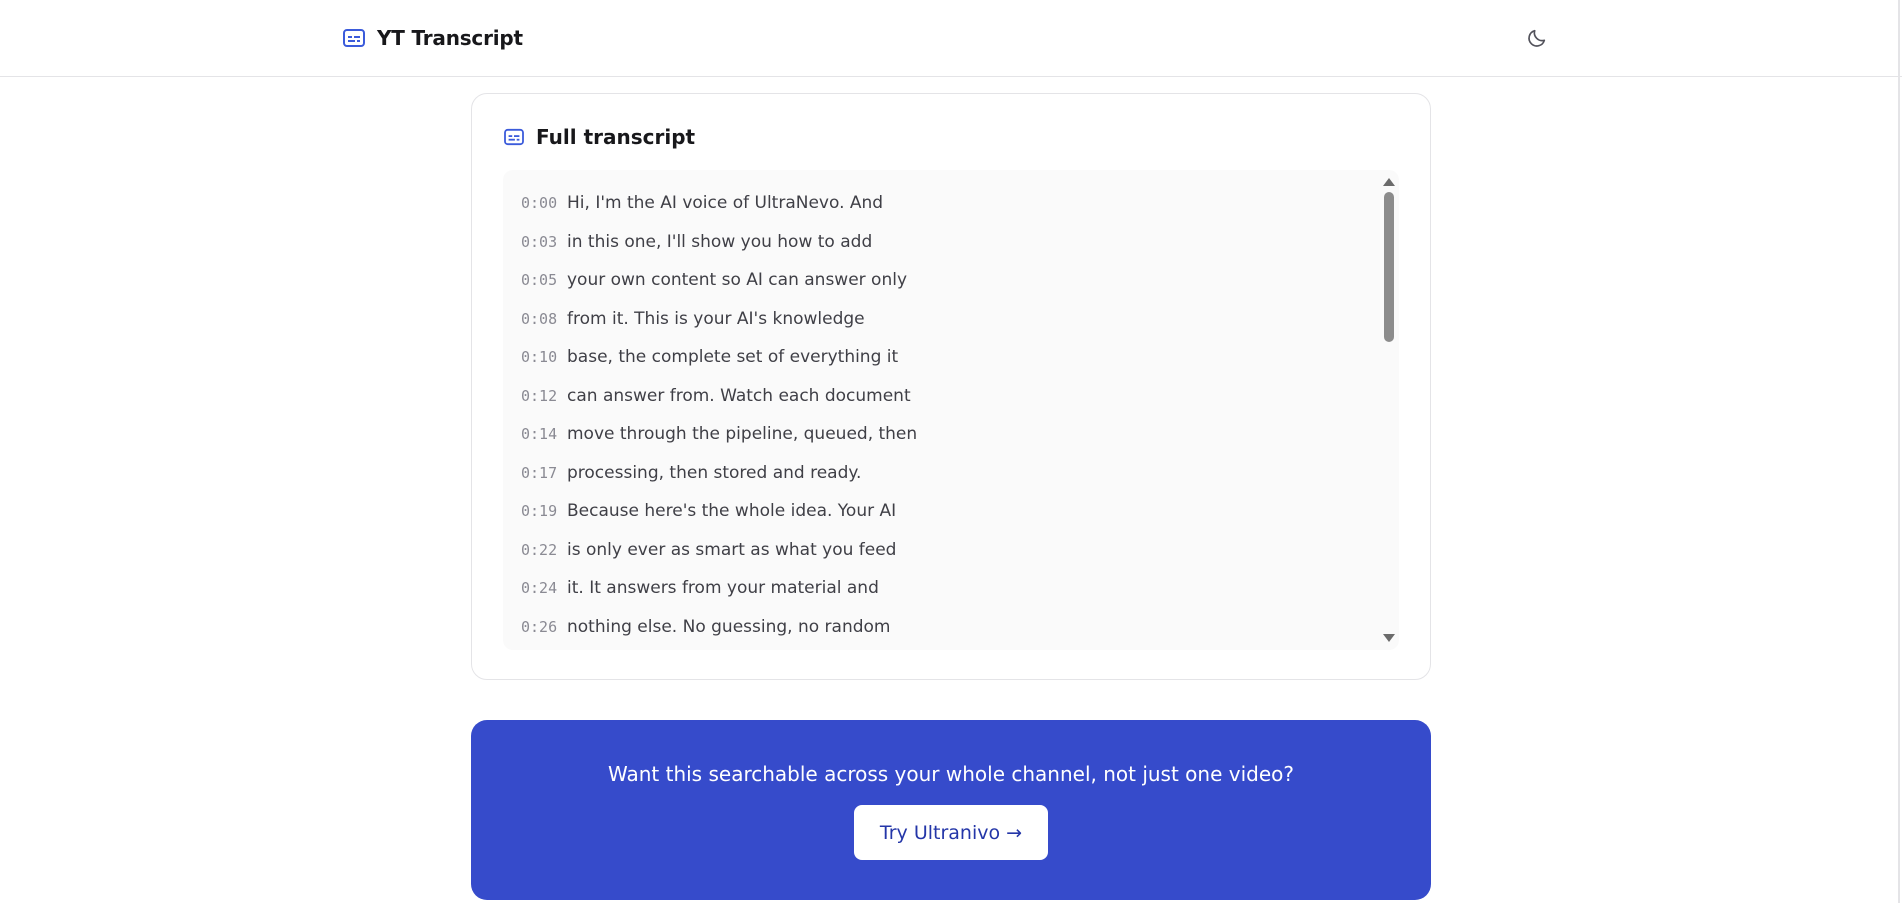  Describe the element at coordinates (720, 241) in the screenshot. I see `line-text: in this one, I'll show you how to add` at that location.